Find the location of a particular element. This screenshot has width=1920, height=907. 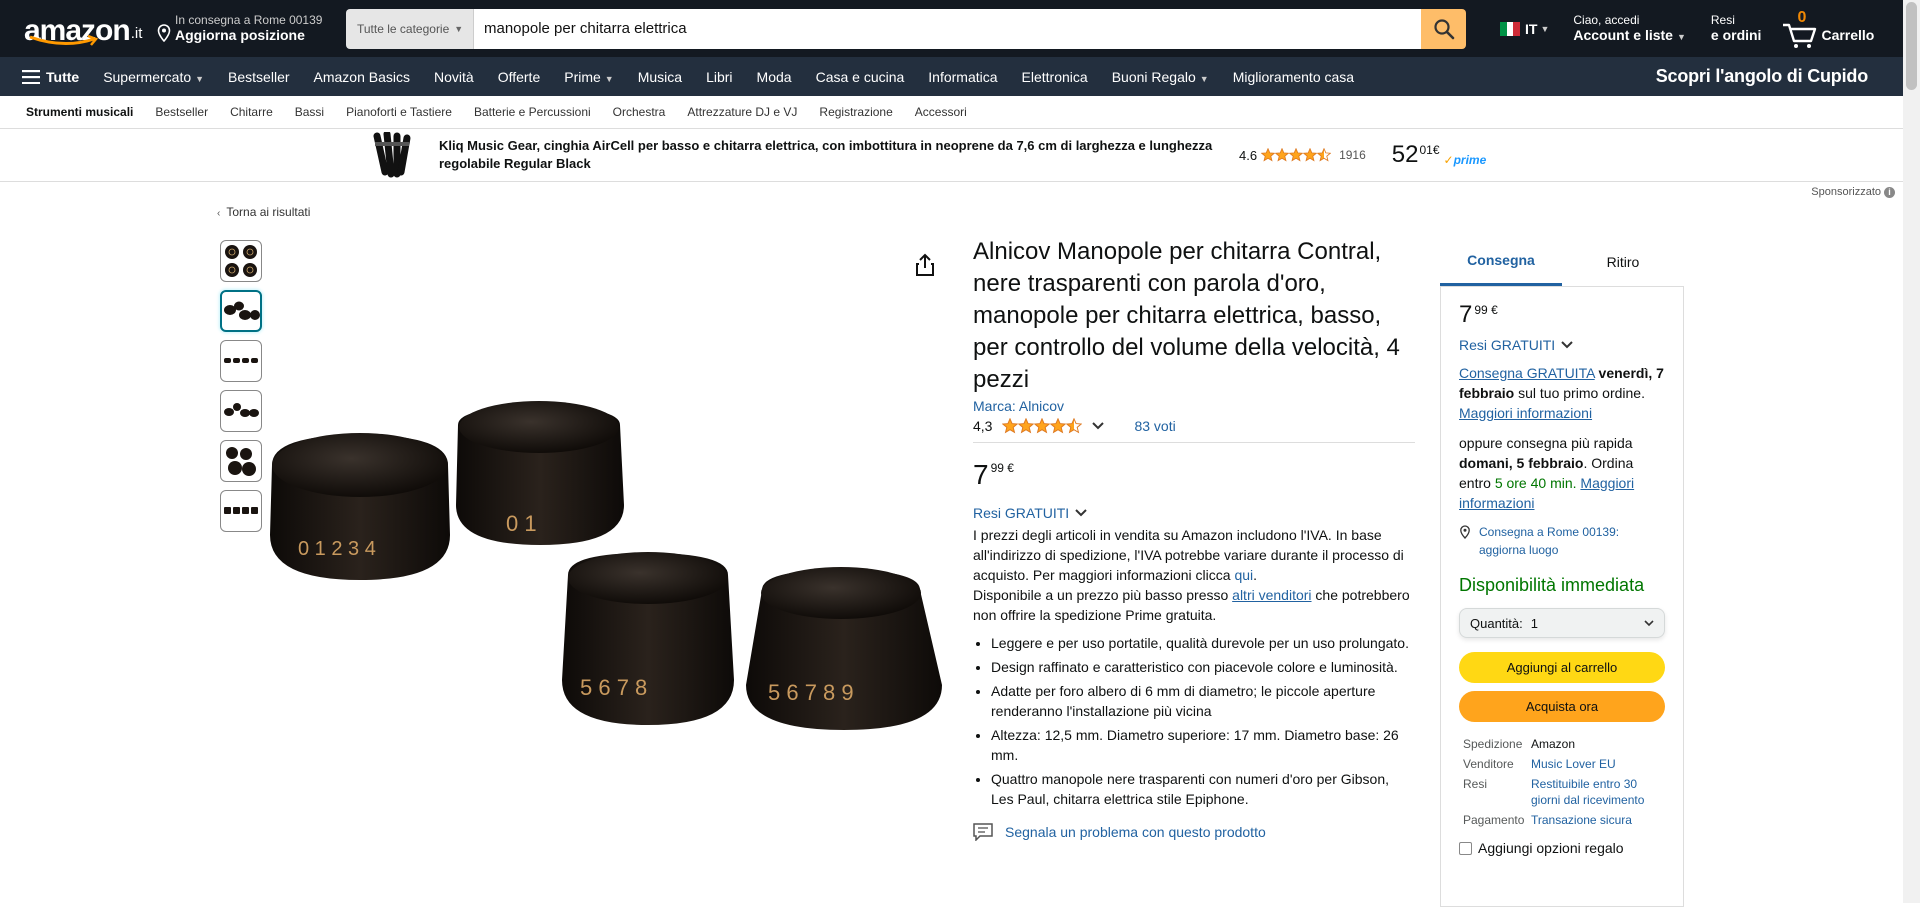

subnav-item-orchestra: Orchestra is located at coordinates (639, 112).